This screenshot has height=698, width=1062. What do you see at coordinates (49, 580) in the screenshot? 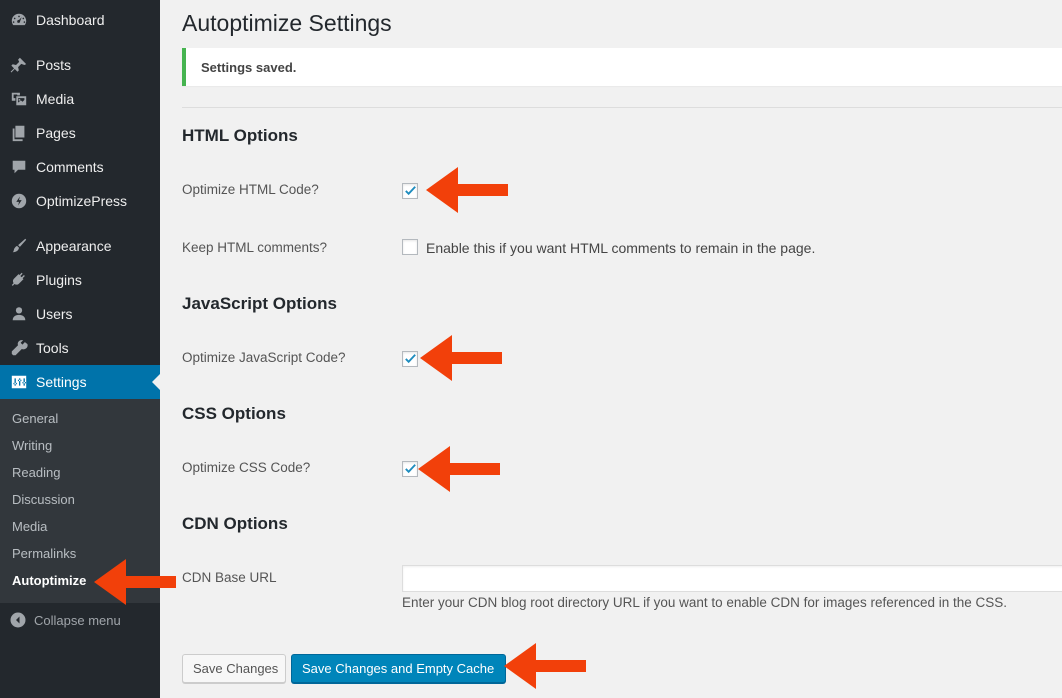
I see `submenu-item-autoptimize: Autoptimize` at bounding box center [49, 580].